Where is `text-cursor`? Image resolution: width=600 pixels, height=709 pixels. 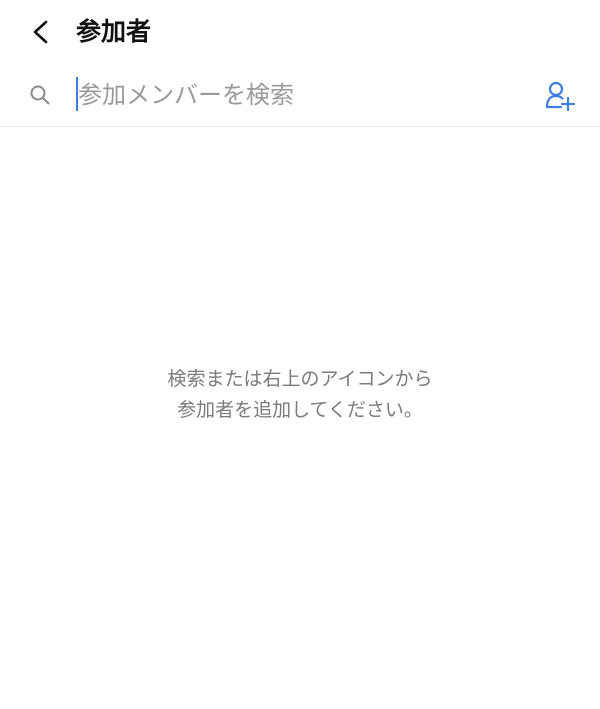
text-cursor is located at coordinates (77, 94).